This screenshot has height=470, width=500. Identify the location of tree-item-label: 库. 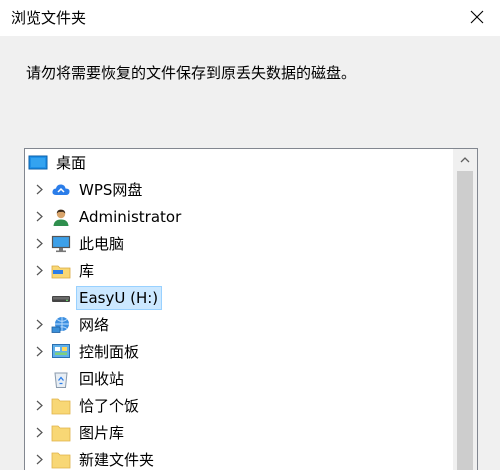
(87, 270).